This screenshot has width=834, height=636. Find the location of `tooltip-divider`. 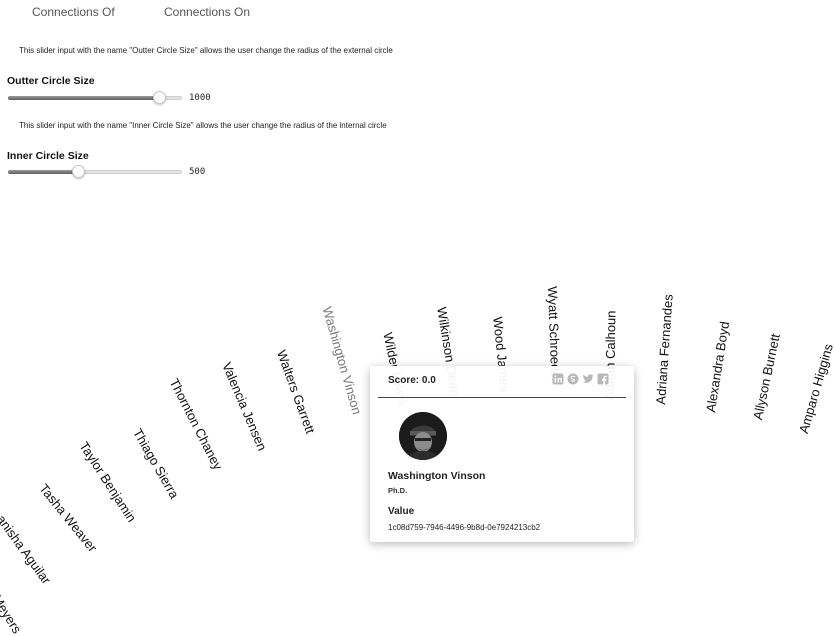

tooltip-divider is located at coordinates (502, 397).